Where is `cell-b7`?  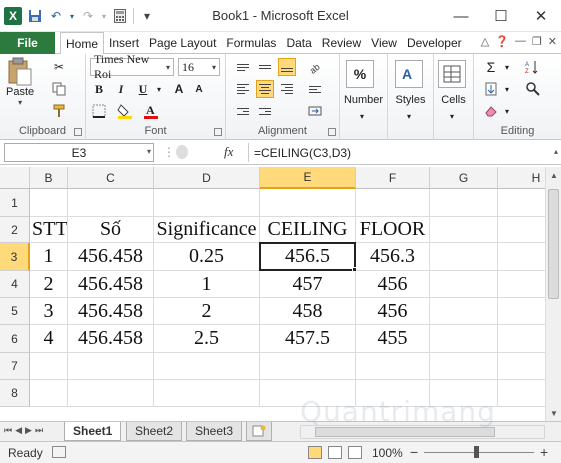 cell-b7 is located at coordinates (49, 366).